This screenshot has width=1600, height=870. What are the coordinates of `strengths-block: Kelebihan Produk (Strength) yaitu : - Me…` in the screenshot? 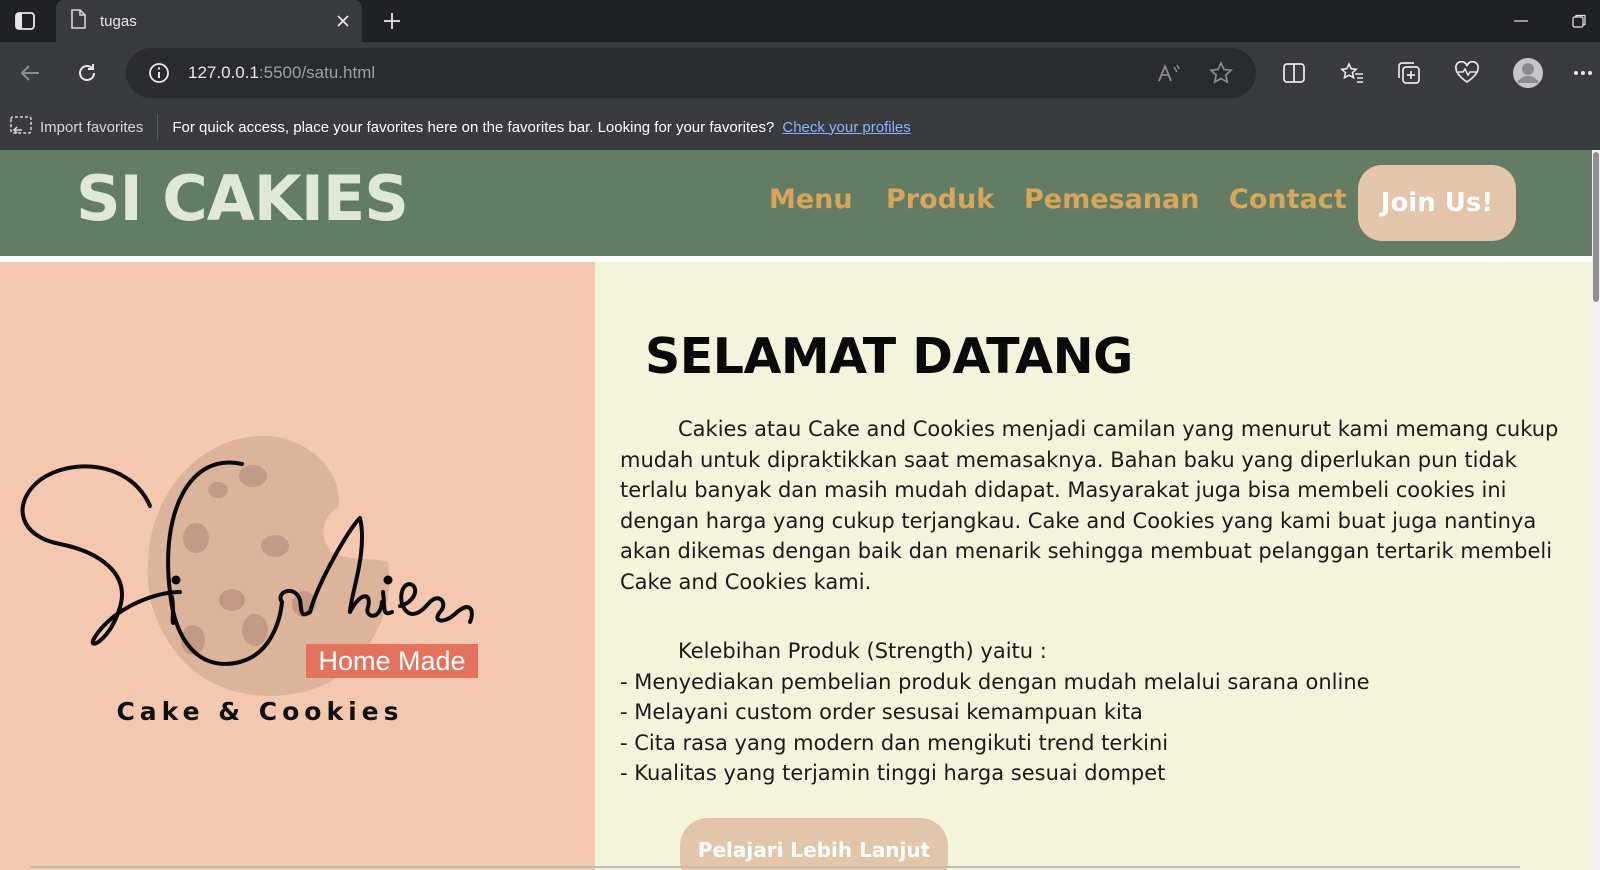 It's located at (1095, 712).